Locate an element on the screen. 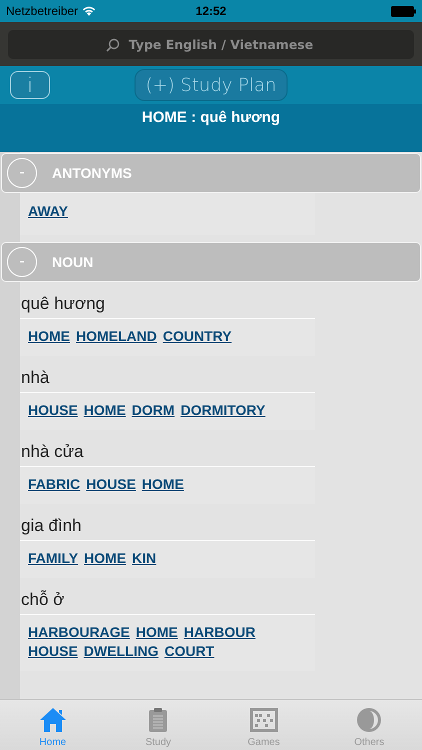 The image size is (422, 750). half-circle-icon is located at coordinates (369, 720).